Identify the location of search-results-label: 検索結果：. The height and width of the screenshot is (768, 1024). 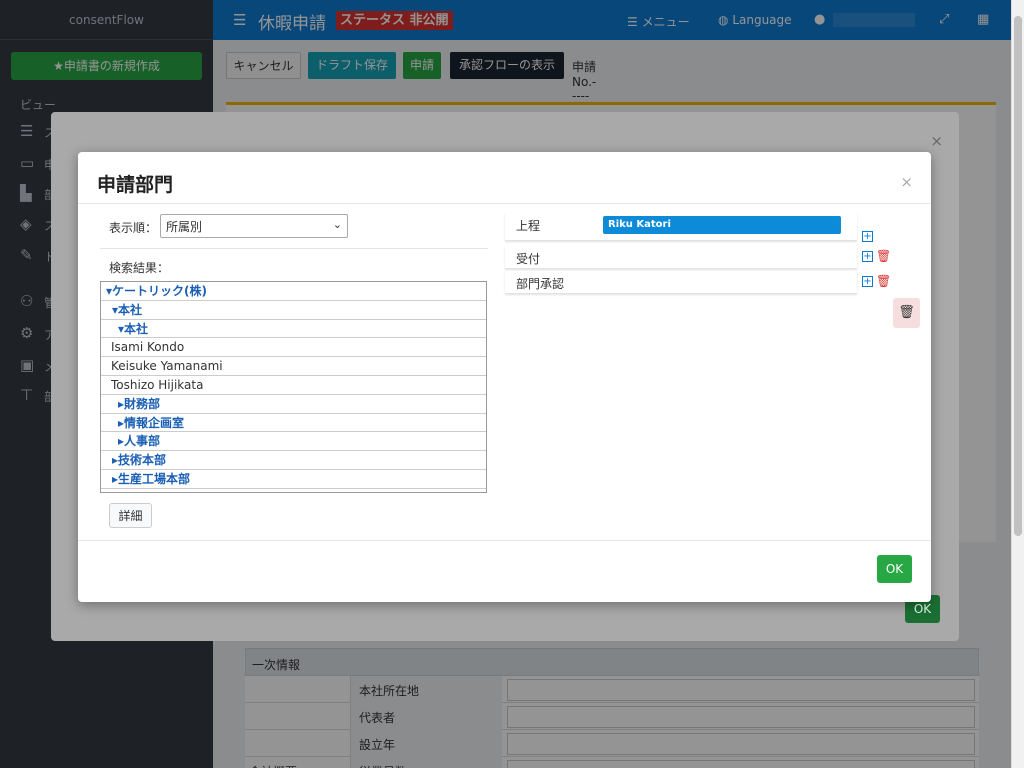
(139, 268).